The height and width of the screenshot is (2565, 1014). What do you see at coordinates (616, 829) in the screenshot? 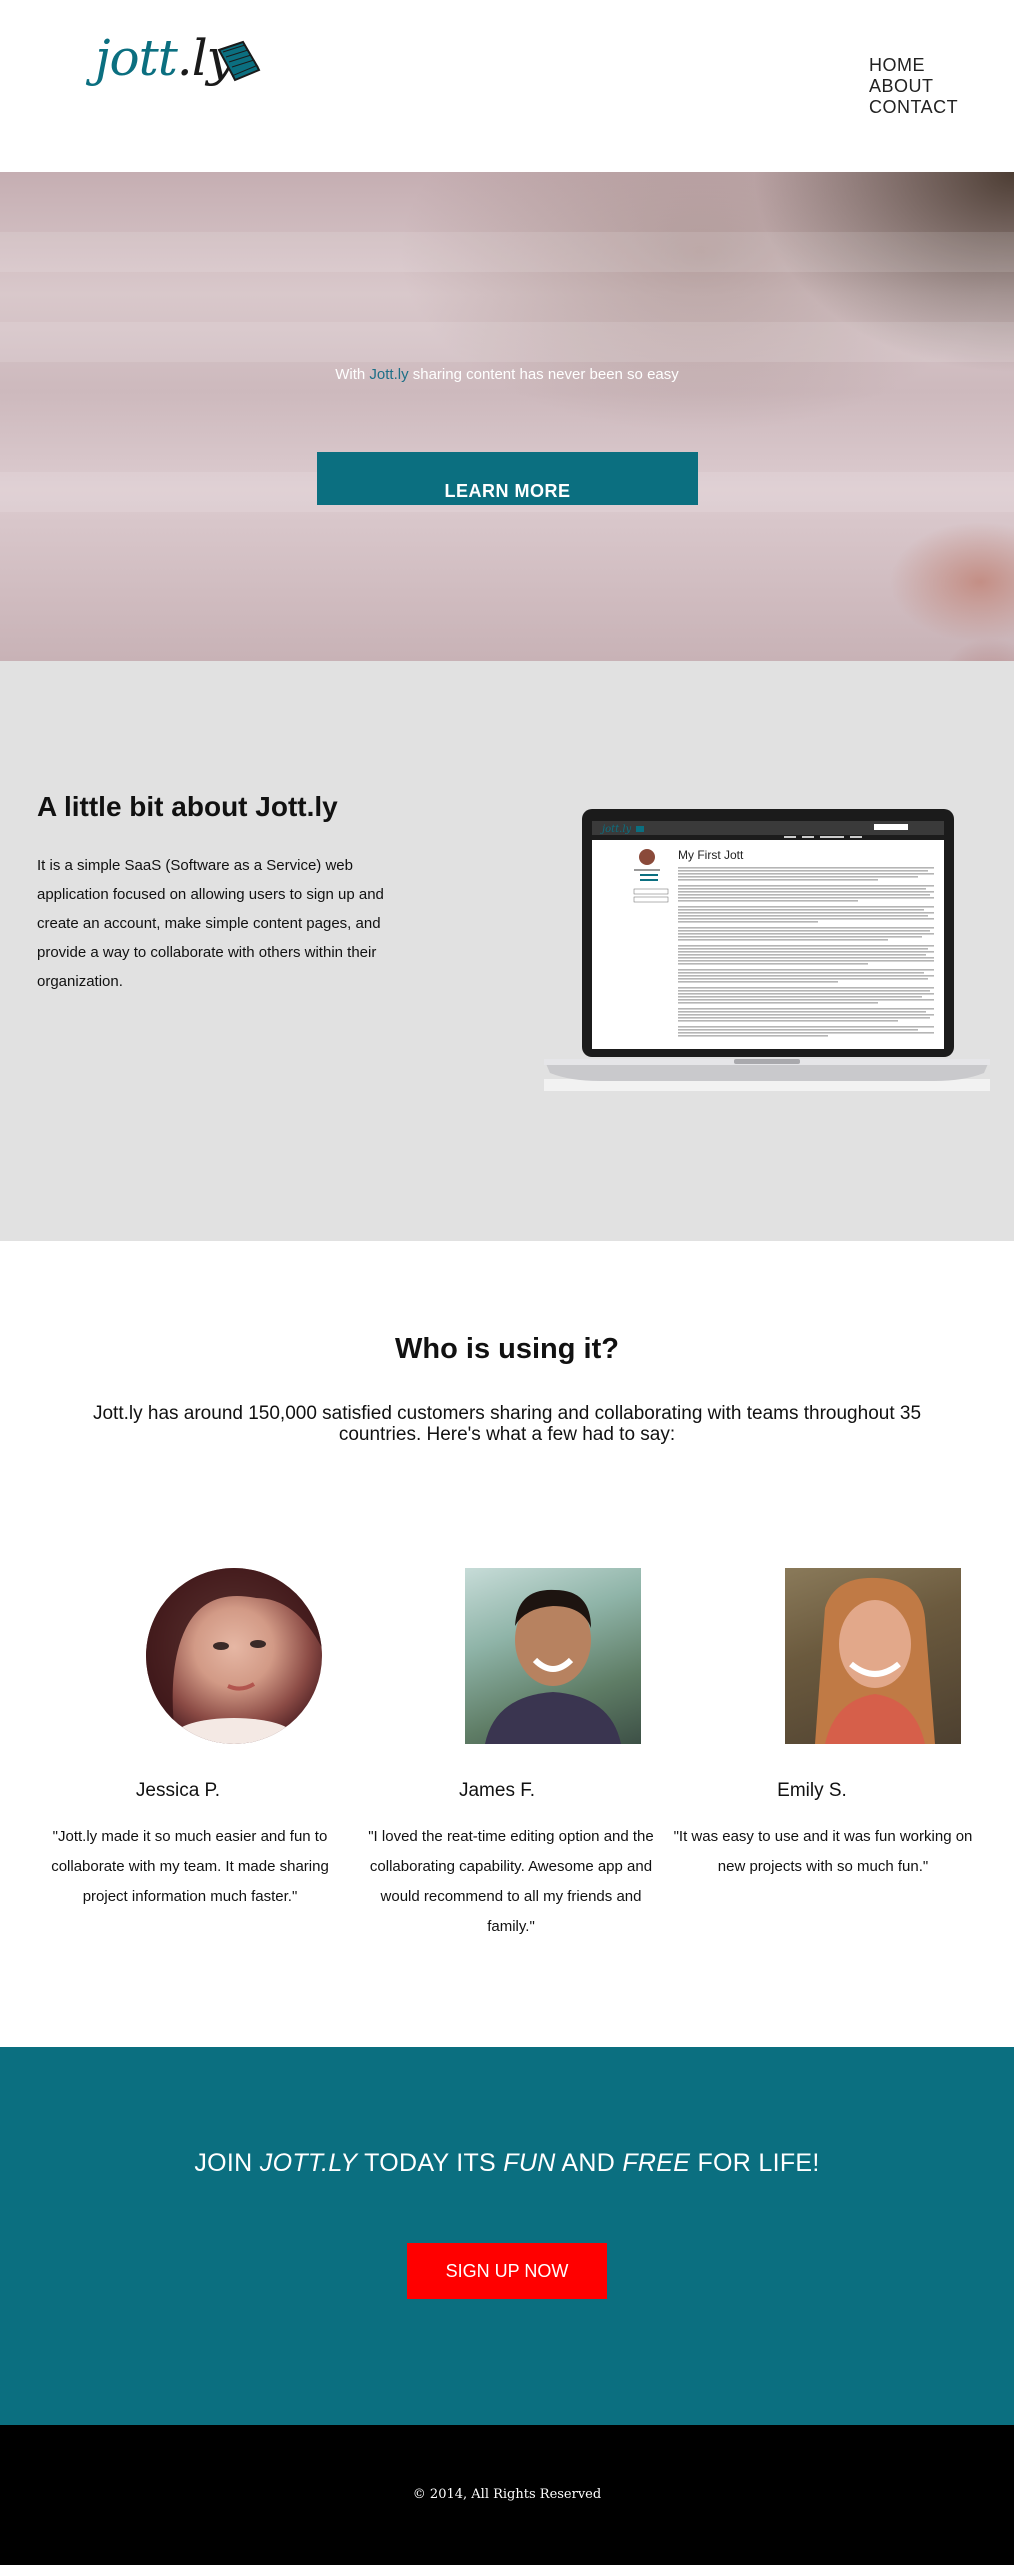
I see `svg-text: jott.ly` at bounding box center [616, 829].